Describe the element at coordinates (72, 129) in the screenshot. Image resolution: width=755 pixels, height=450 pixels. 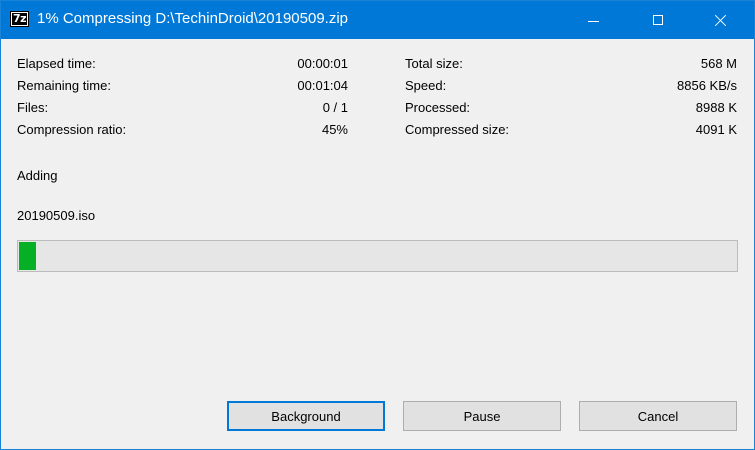
I see `compression-ratio-label: Compression ratio:` at that location.